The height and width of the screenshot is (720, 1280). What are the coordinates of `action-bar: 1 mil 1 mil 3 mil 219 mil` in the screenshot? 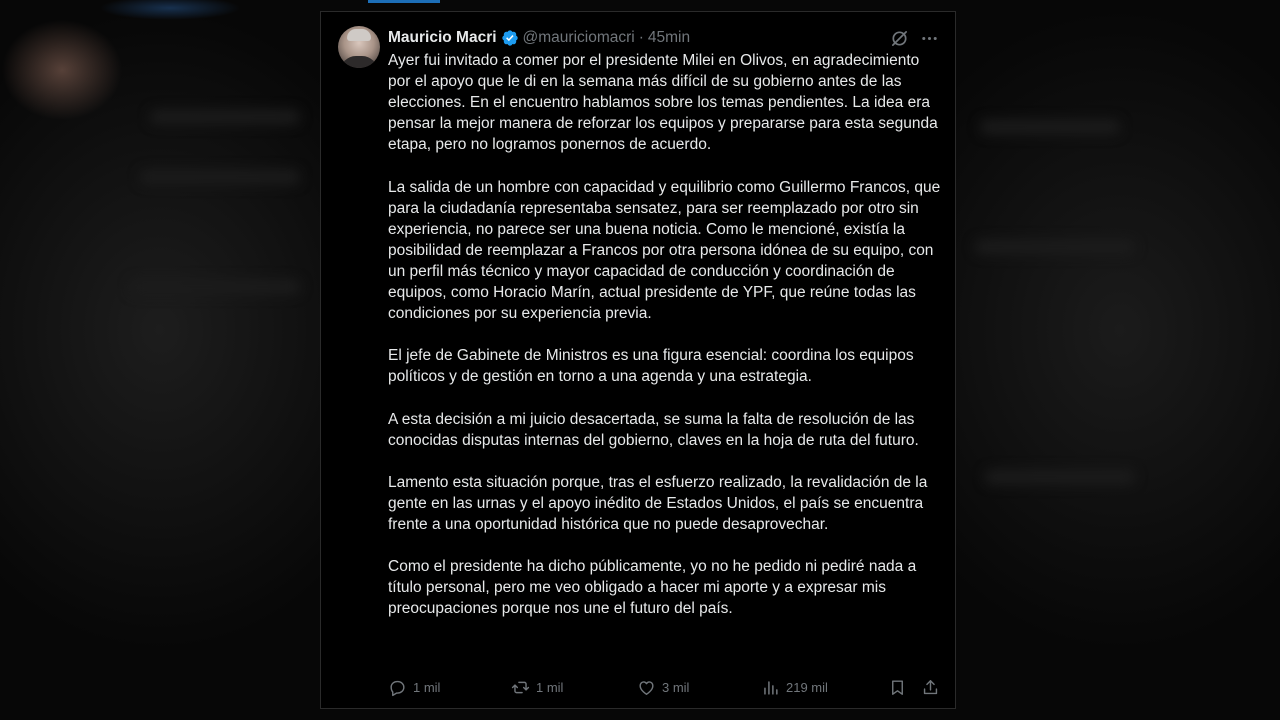 It's located at (664, 687).